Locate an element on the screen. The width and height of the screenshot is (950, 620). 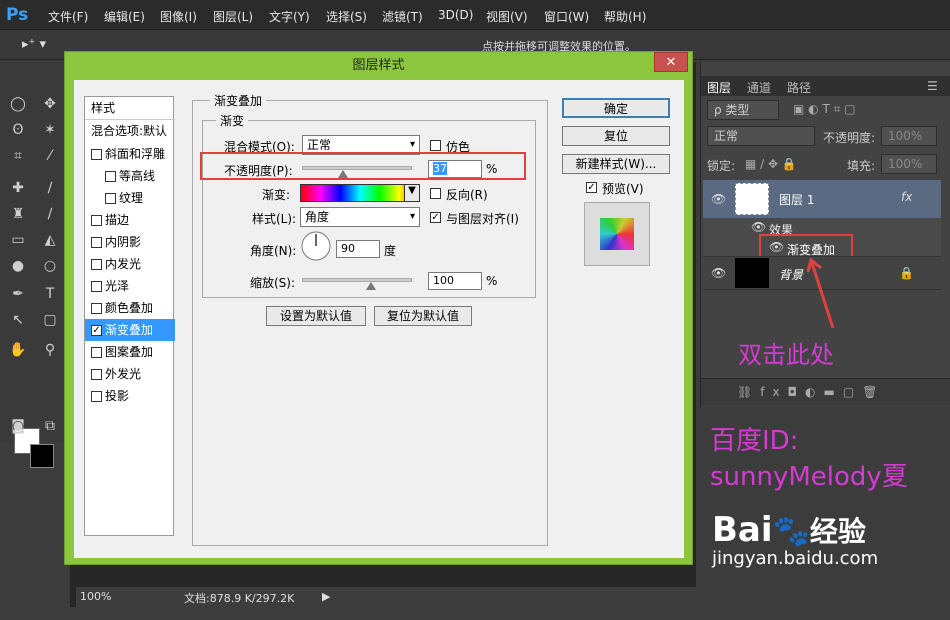
gradient-overlay-checkbox: ✓ is located at coordinates (96, 330).